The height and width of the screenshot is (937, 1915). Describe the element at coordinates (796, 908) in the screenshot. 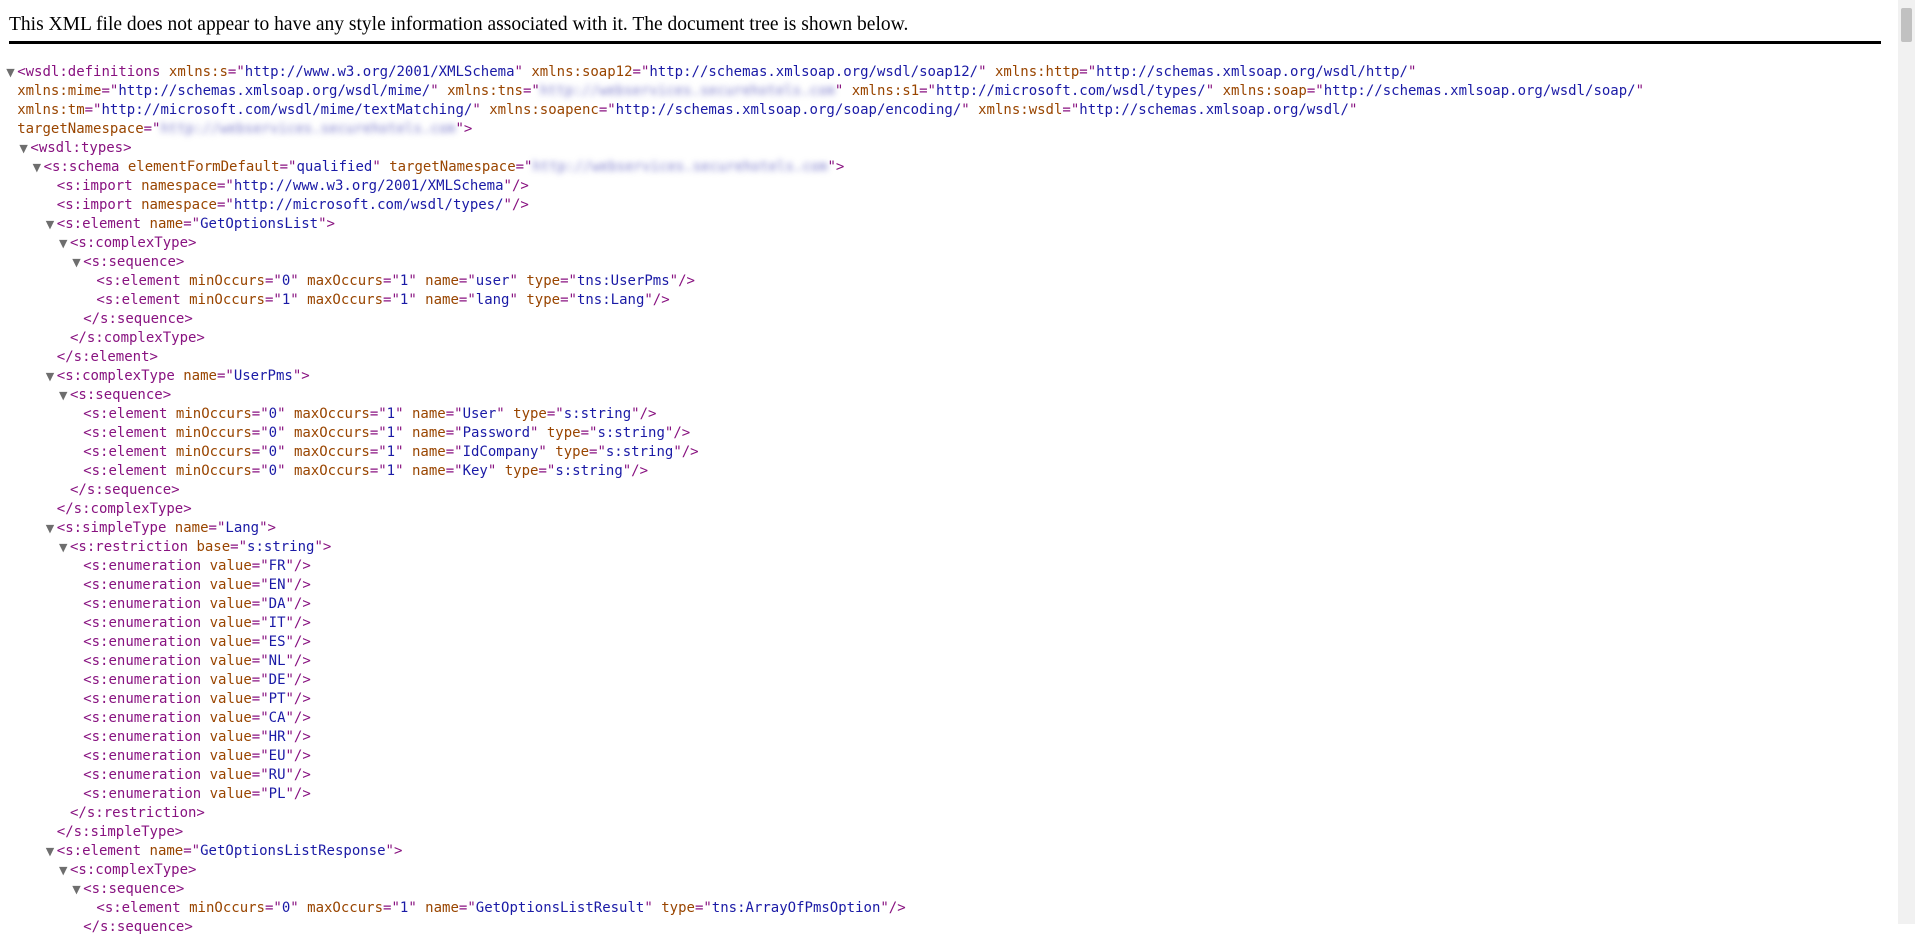

I see `xml-attribute-value: tns:ArrayOfPmsOption` at that location.